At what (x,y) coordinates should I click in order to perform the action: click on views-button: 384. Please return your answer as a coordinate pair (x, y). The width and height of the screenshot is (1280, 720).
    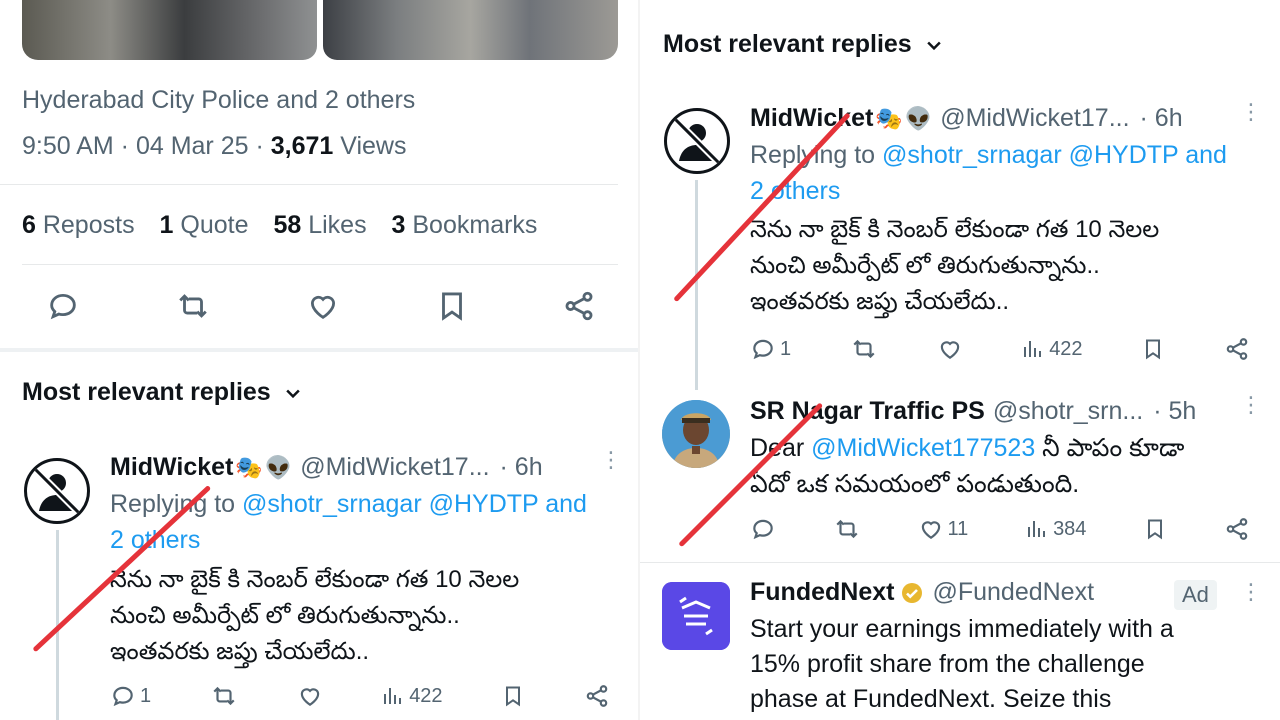
    Looking at the image, I should click on (1055, 529).